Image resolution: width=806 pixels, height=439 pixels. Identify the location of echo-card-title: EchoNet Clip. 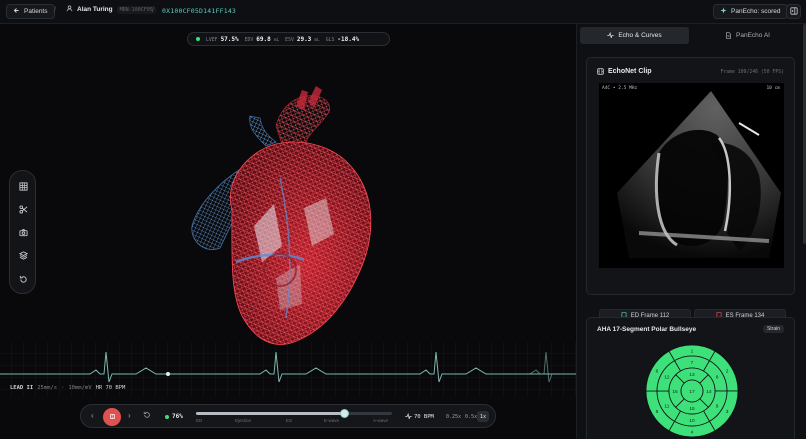
(630, 71).